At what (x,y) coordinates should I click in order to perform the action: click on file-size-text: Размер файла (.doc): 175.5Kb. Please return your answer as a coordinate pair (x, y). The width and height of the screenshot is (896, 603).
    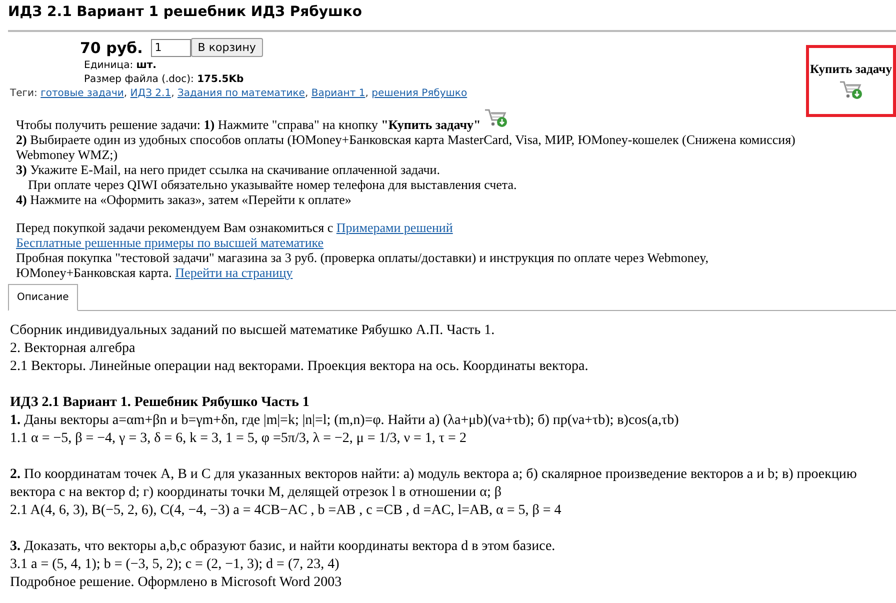
    Looking at the image, I should click on (164, 79).